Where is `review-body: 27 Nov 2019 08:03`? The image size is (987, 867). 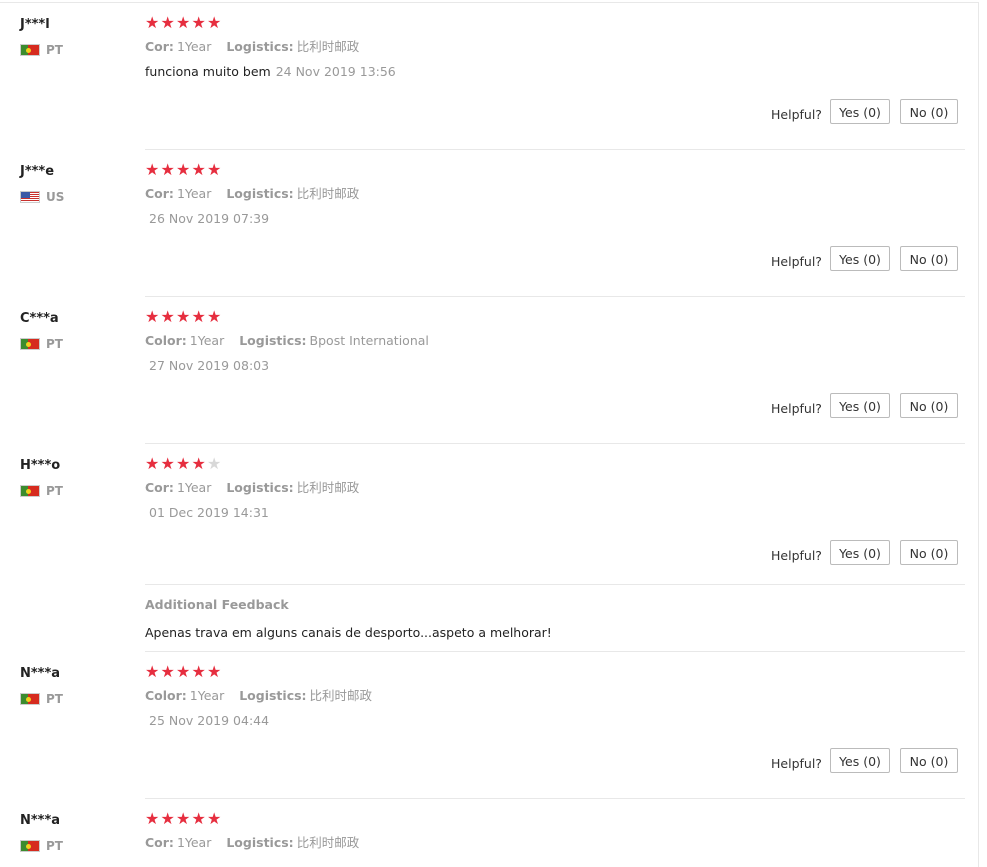
review-body: 27 Nov 2019 08:03 is located at coordinates (555, 366).